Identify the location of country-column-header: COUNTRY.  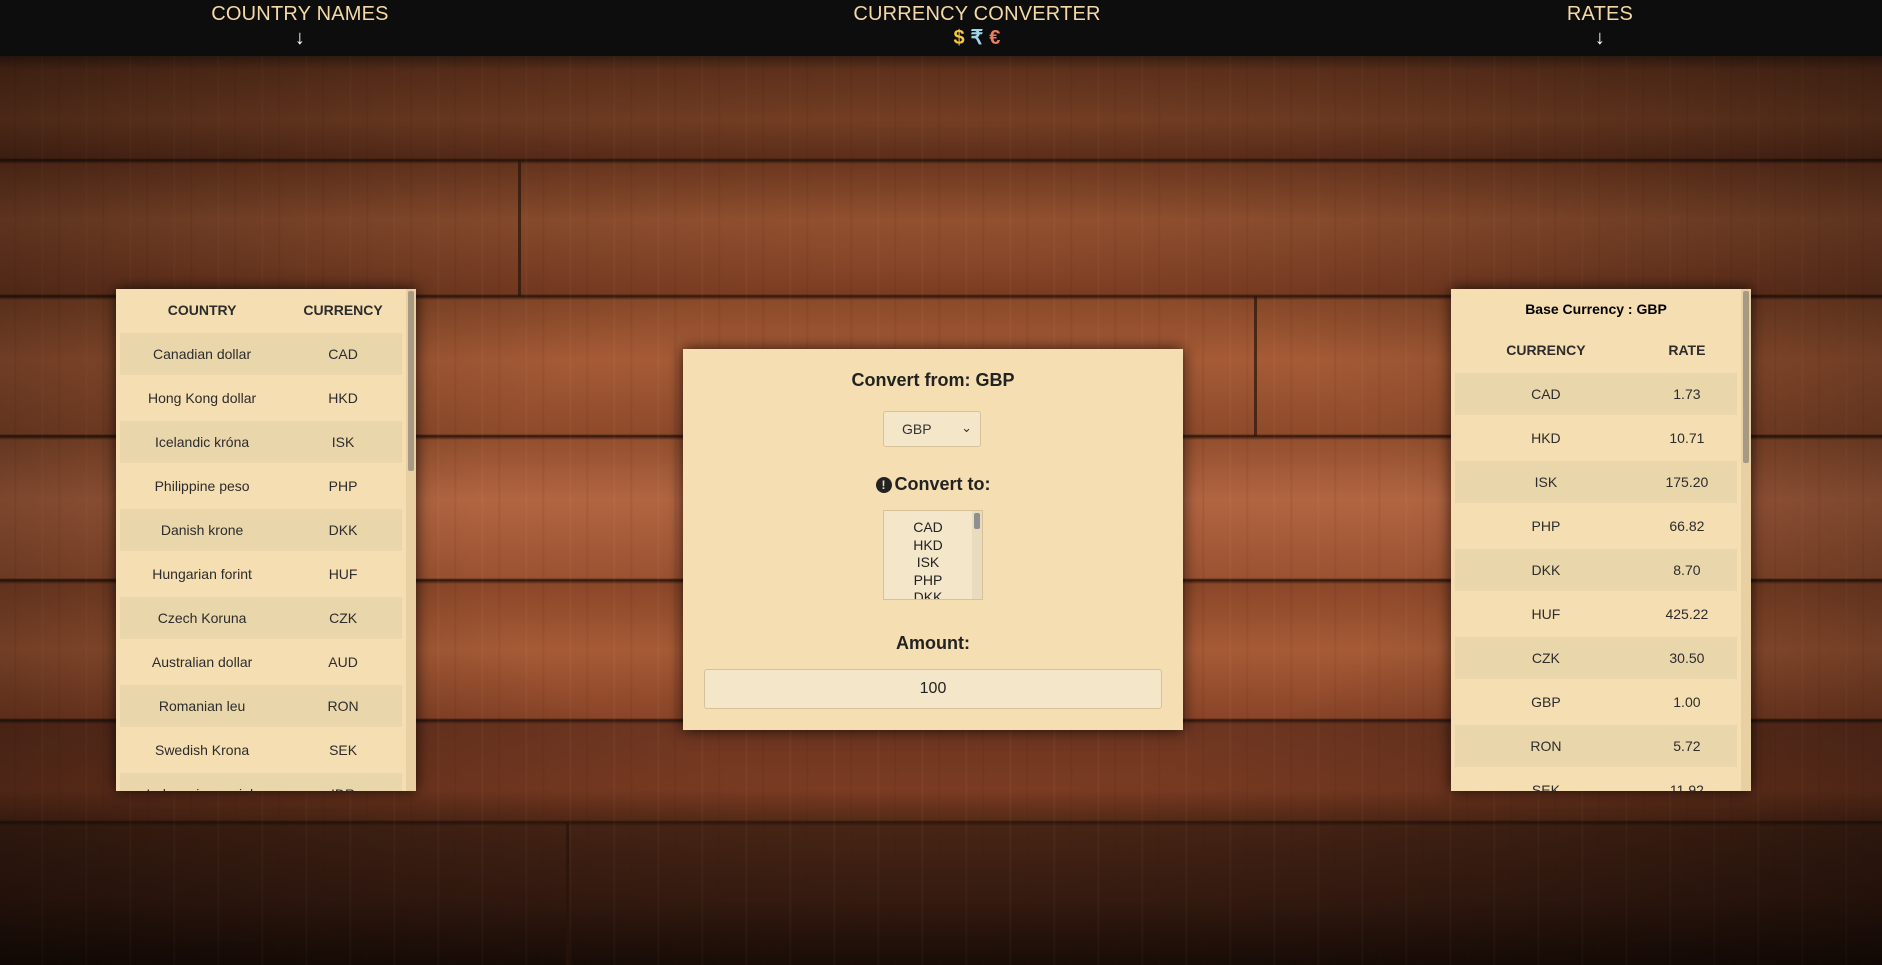
(202, 310).